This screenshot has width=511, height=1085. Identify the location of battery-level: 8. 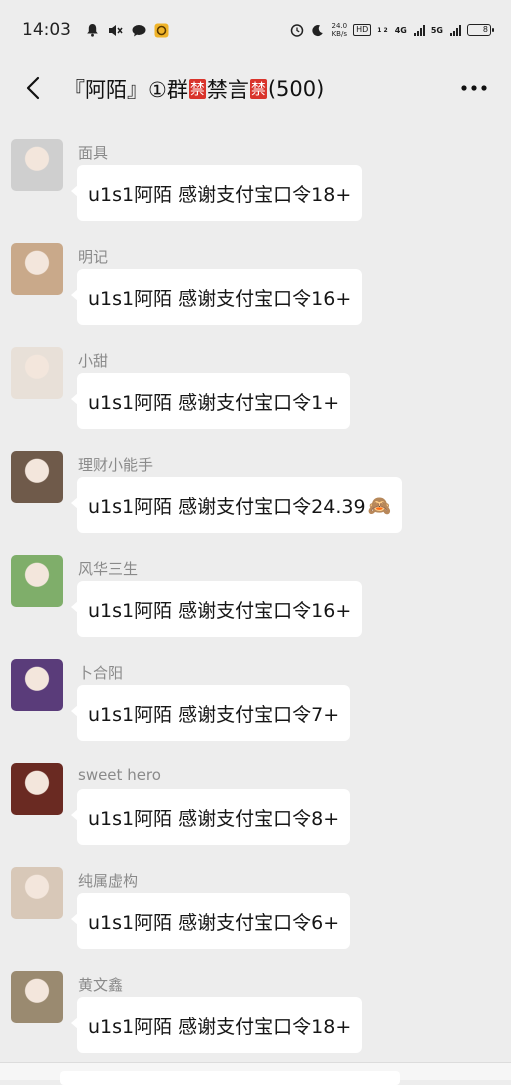
(485, 29).